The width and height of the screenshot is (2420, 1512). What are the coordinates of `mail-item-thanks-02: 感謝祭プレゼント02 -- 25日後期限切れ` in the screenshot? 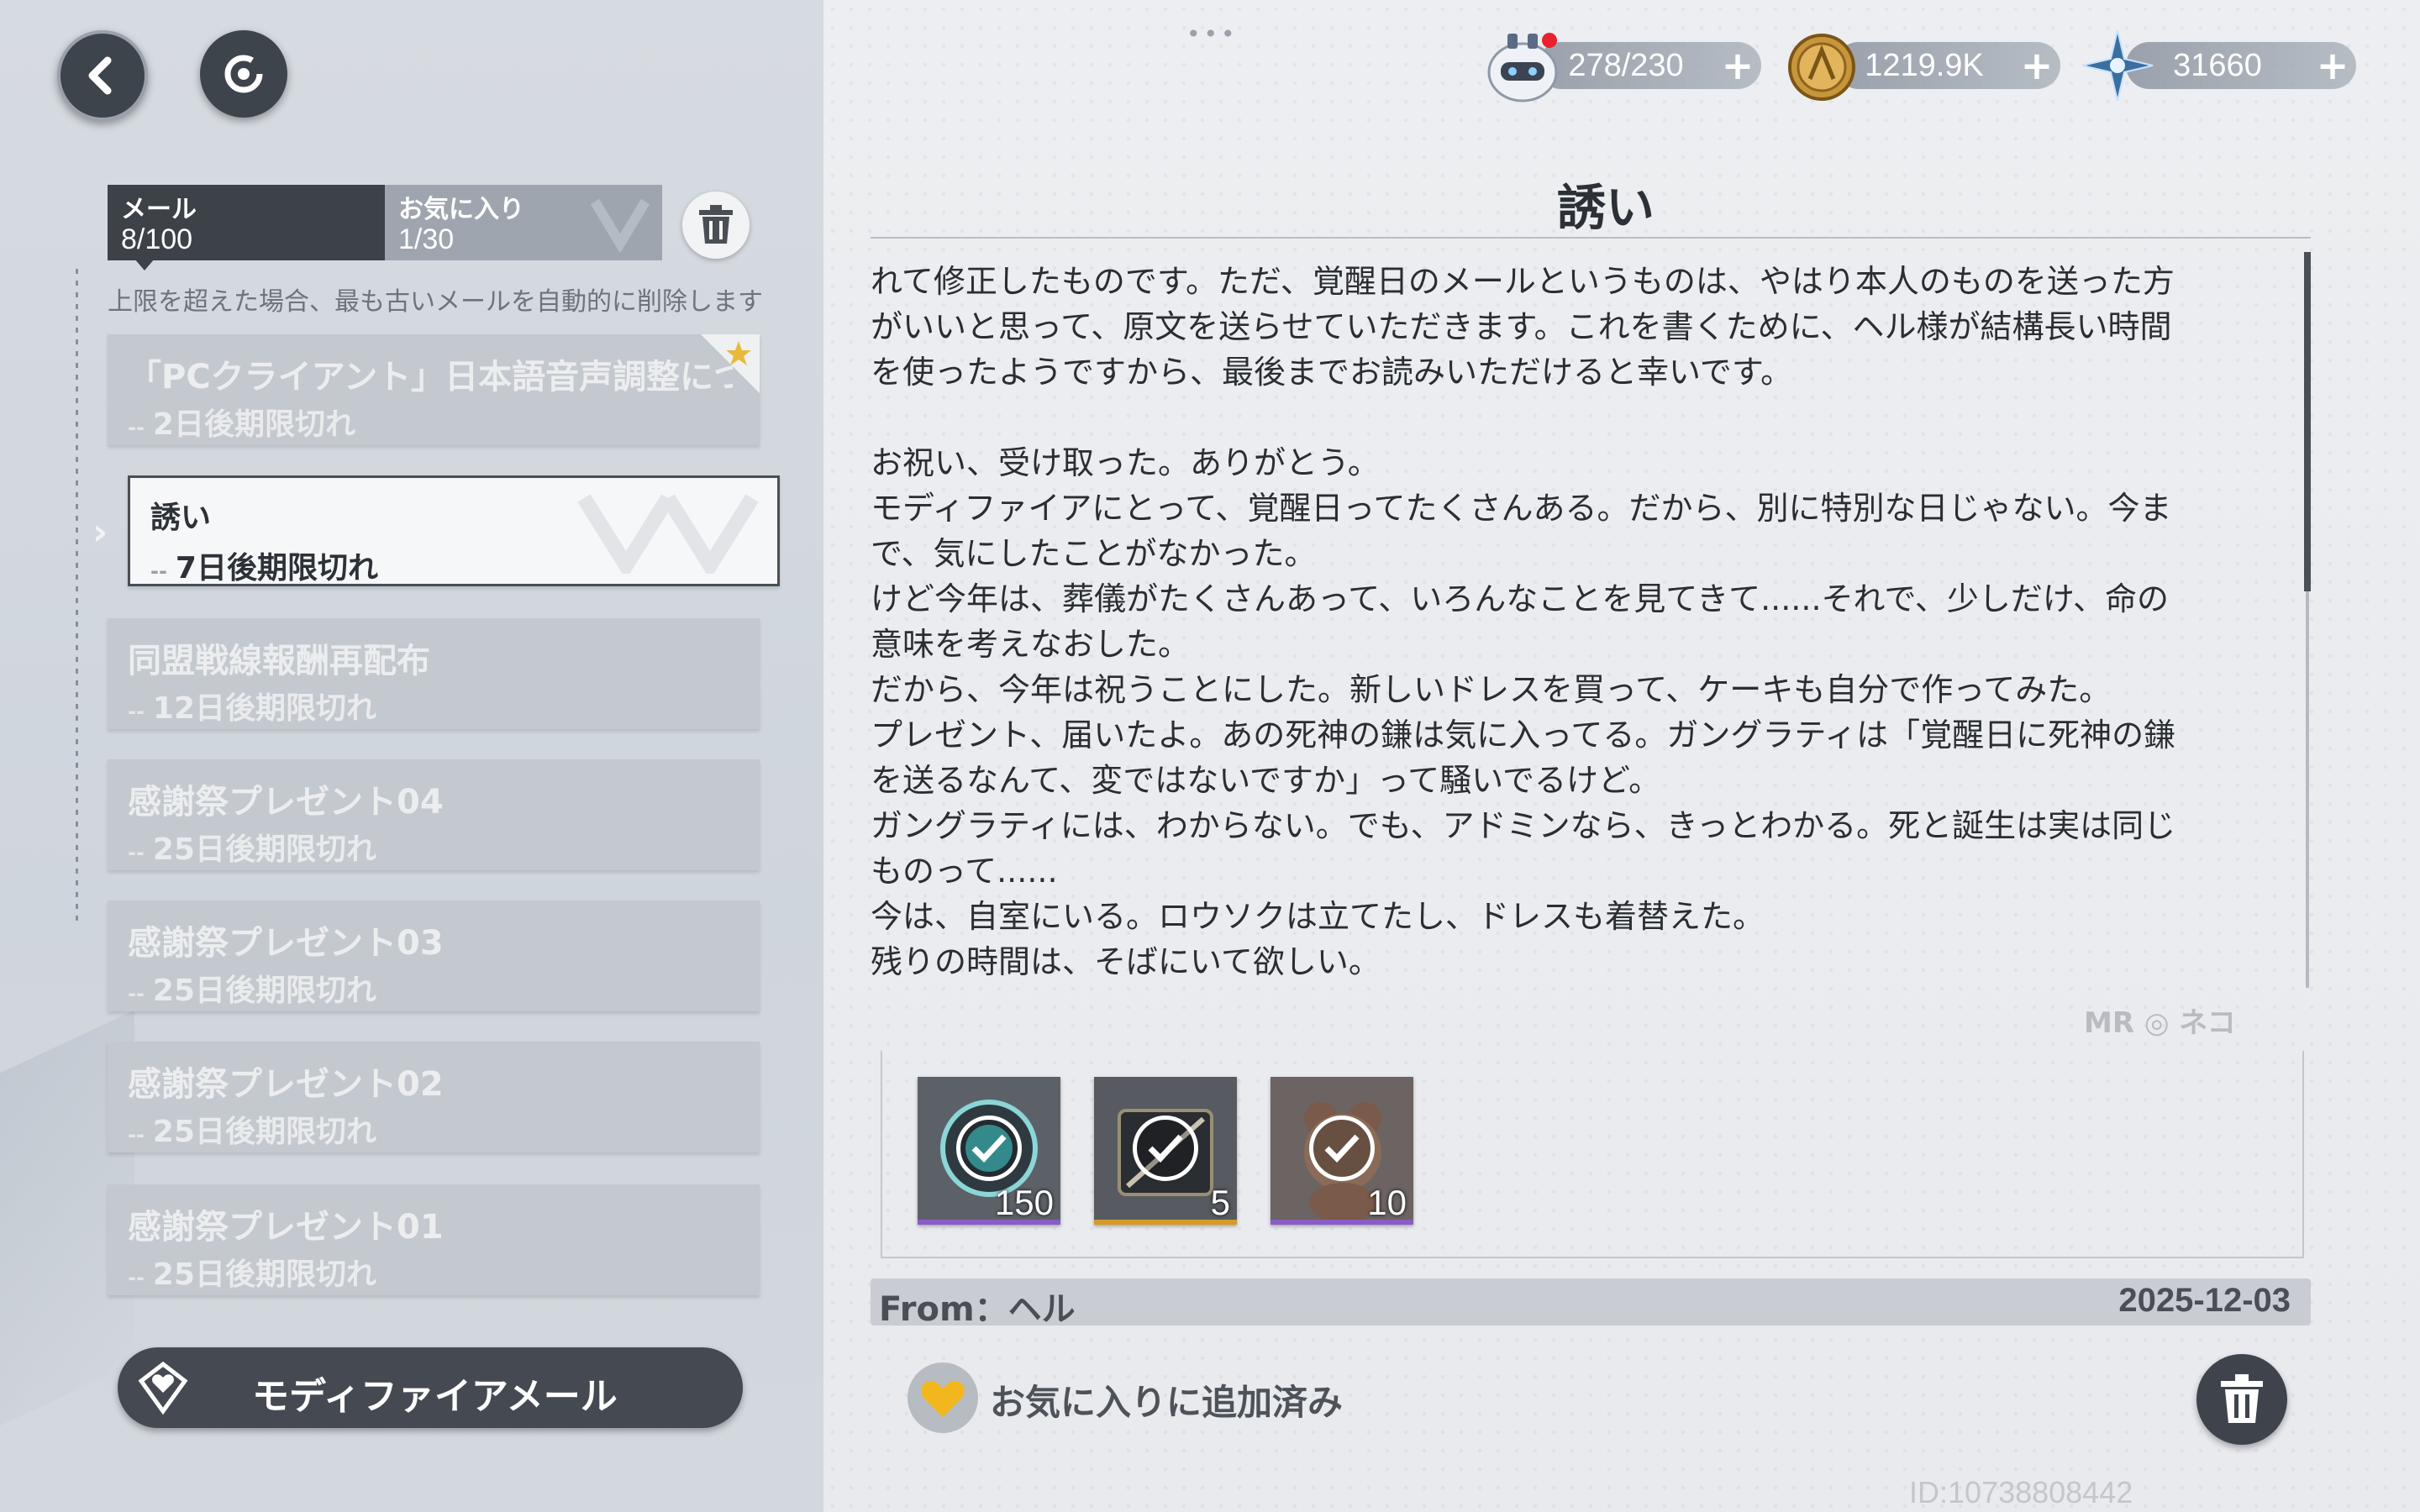 It's located at (434, 1097).